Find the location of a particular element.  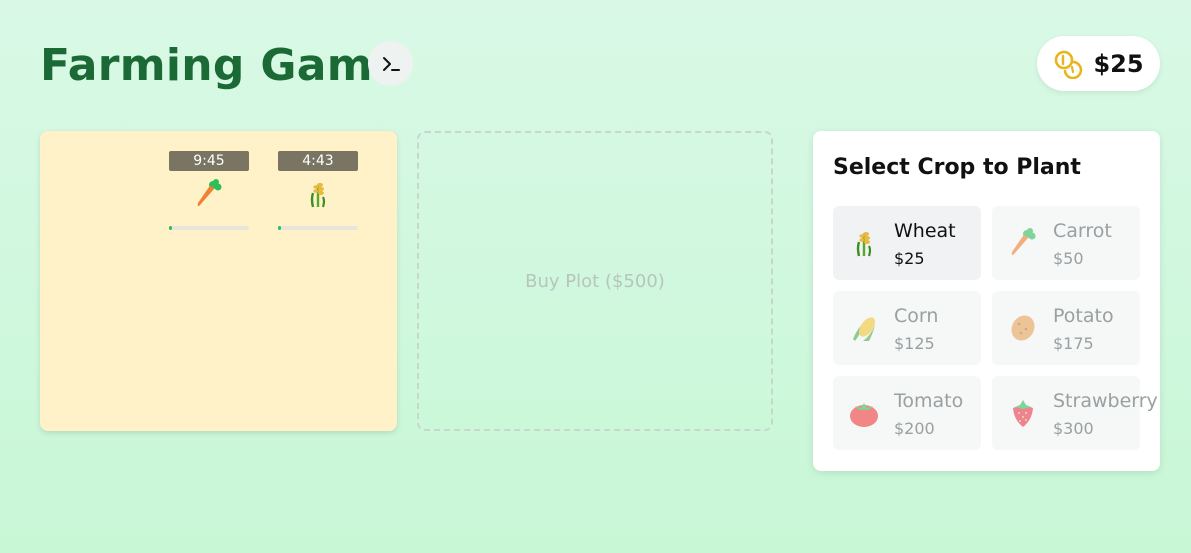

console-button is located at coordinates (390, 63).